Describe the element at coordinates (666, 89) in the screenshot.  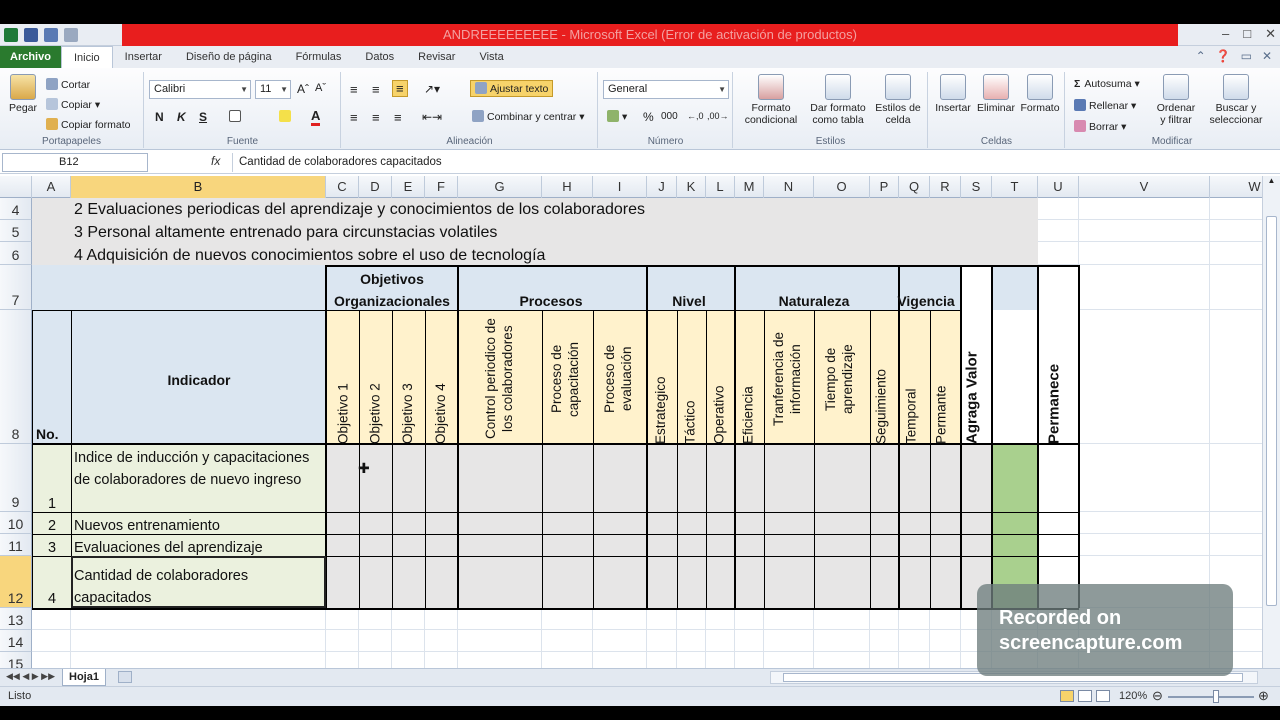
I see `number-format-combo: General ▼` at that location.